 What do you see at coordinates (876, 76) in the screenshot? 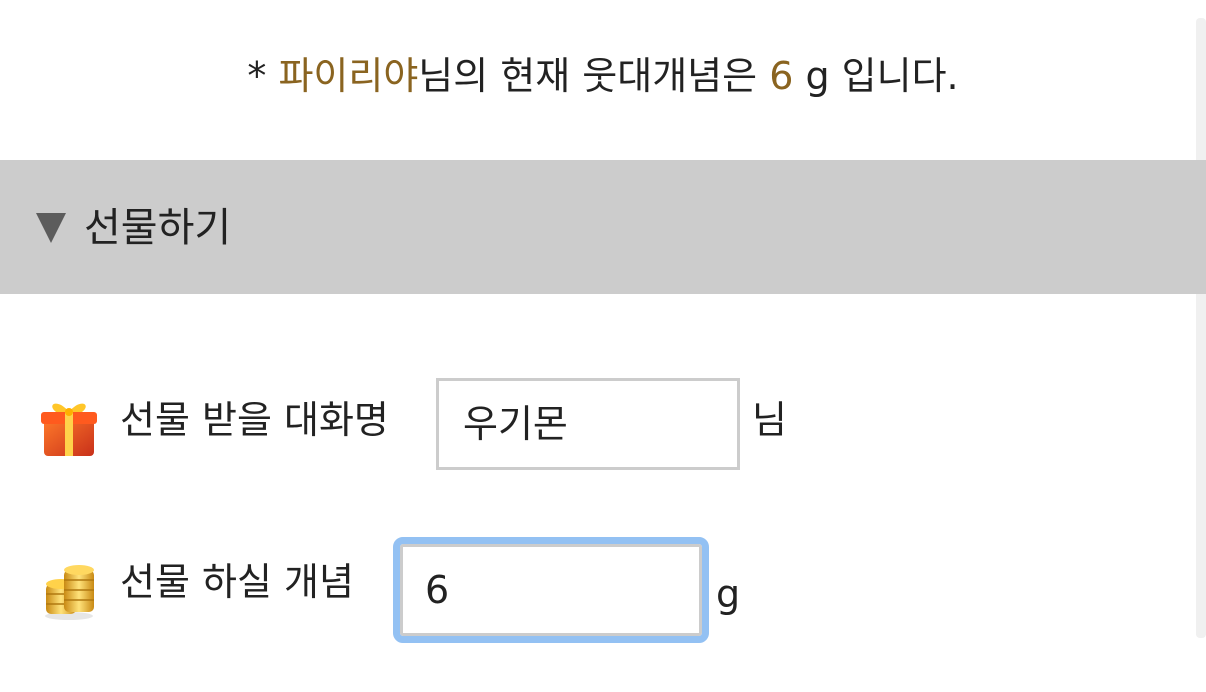
I see `status-suffix: g 입니다.` at bounding box center [876, 76].